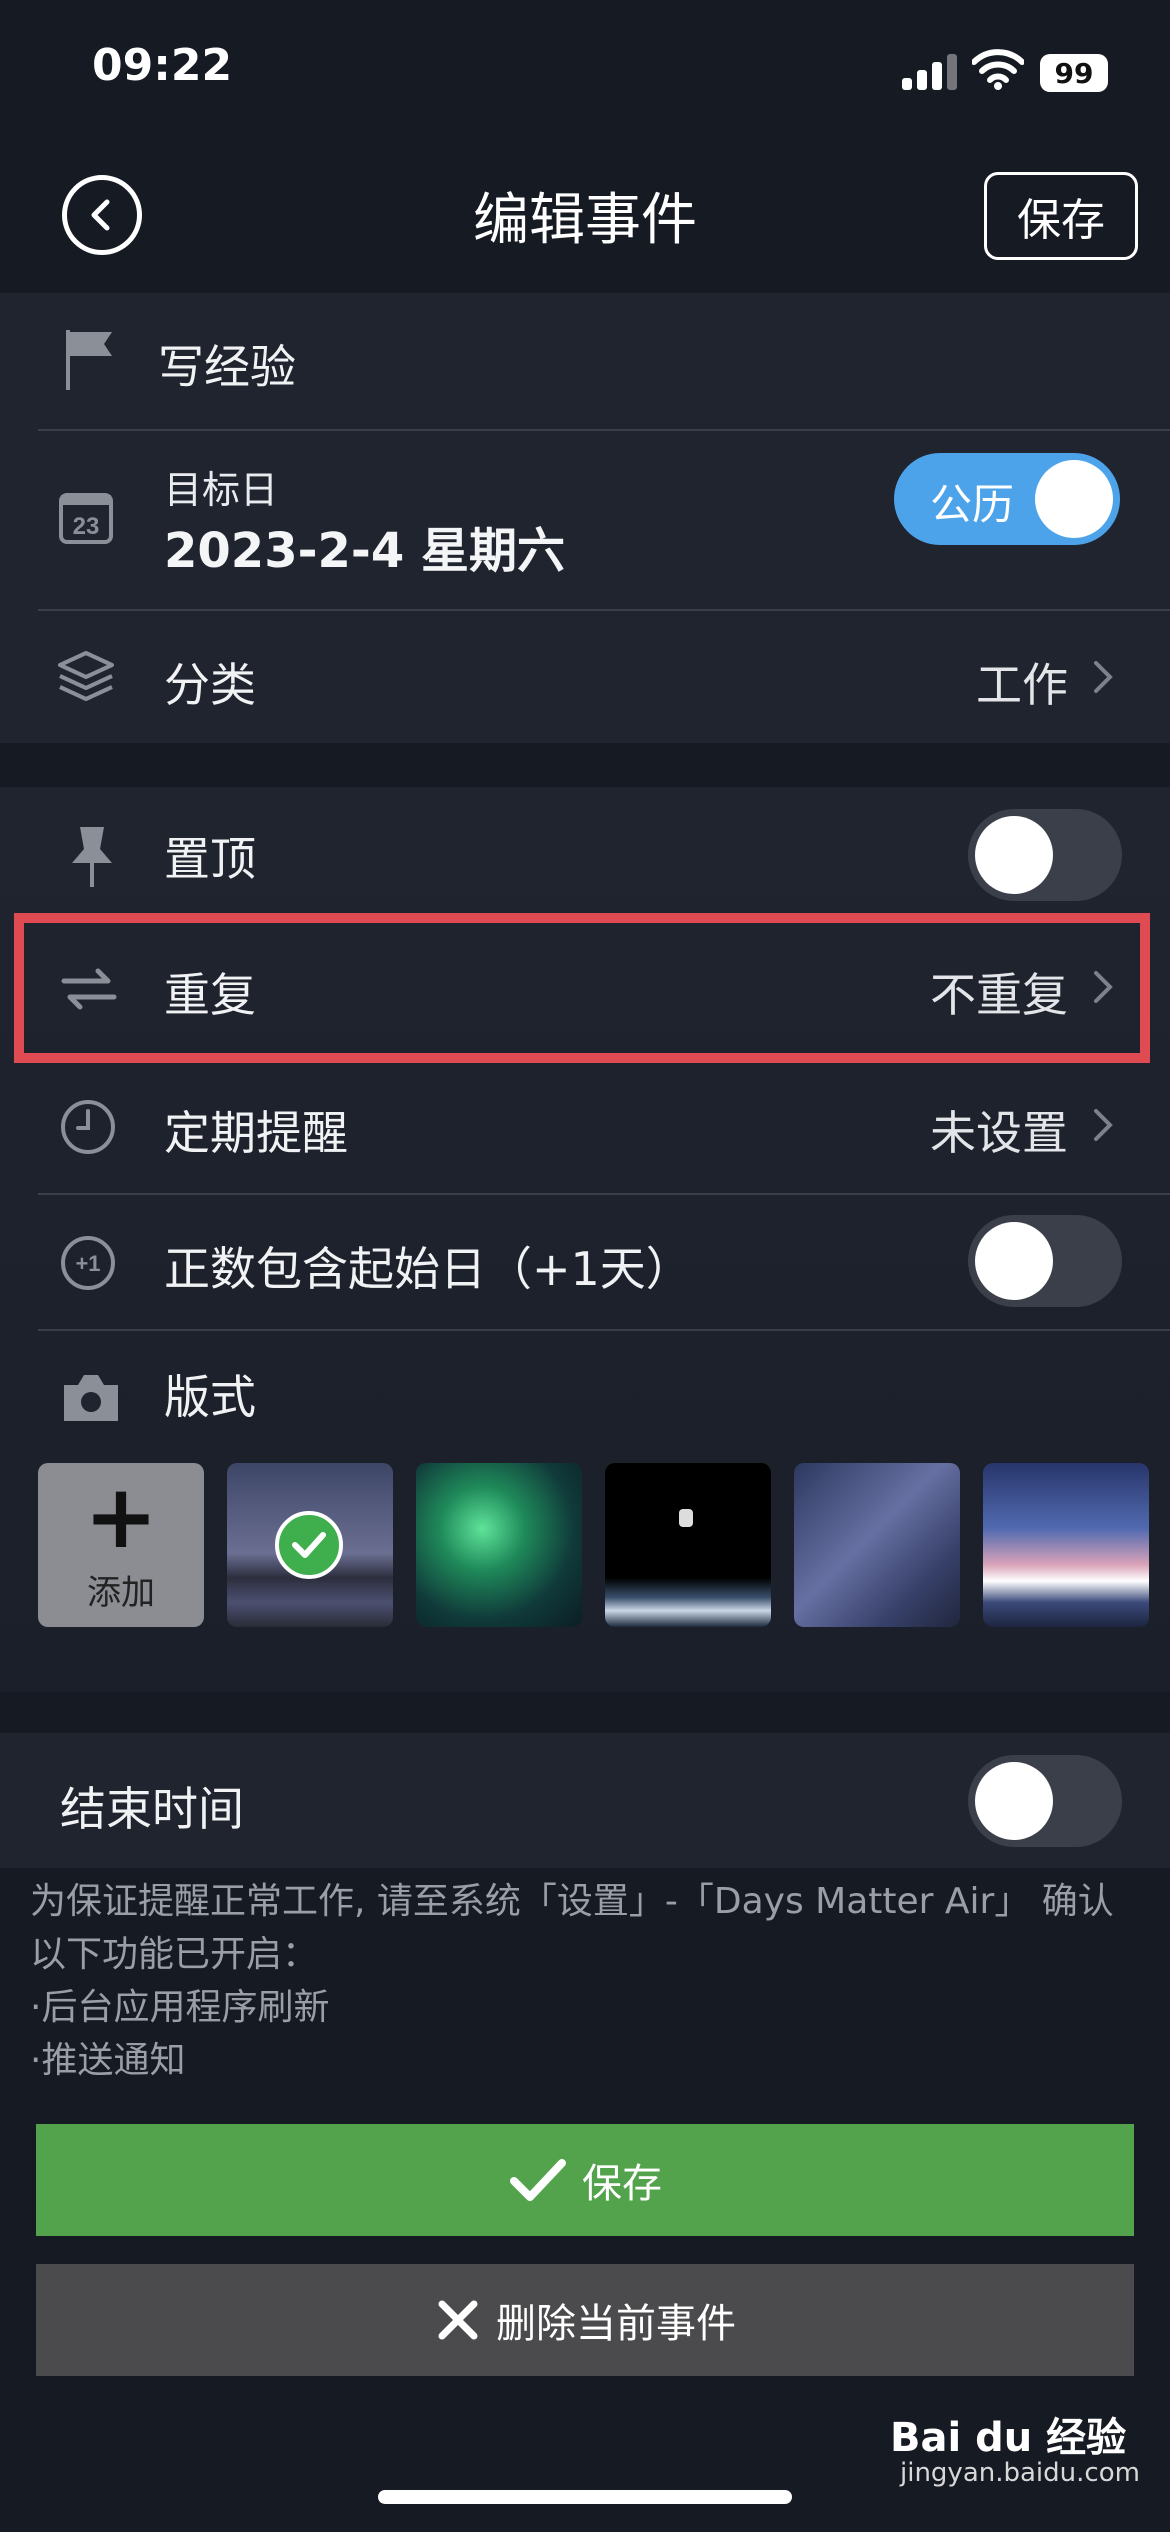 This screenshot has width=1170, height=2532. What do you see at coordinates (86, 526) in the screenshot?
I see `calendar-icon-day: 23` at bounding box center [86, 526].